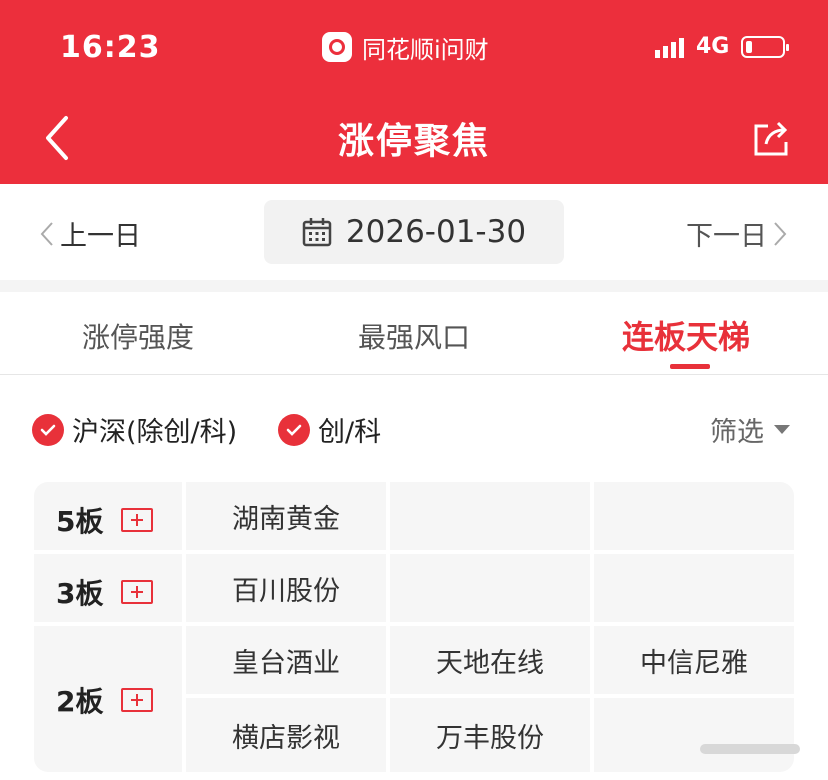  Describe the element at coordinates (317, 232) in the screenshot. I see `calendar-icon` at that location.